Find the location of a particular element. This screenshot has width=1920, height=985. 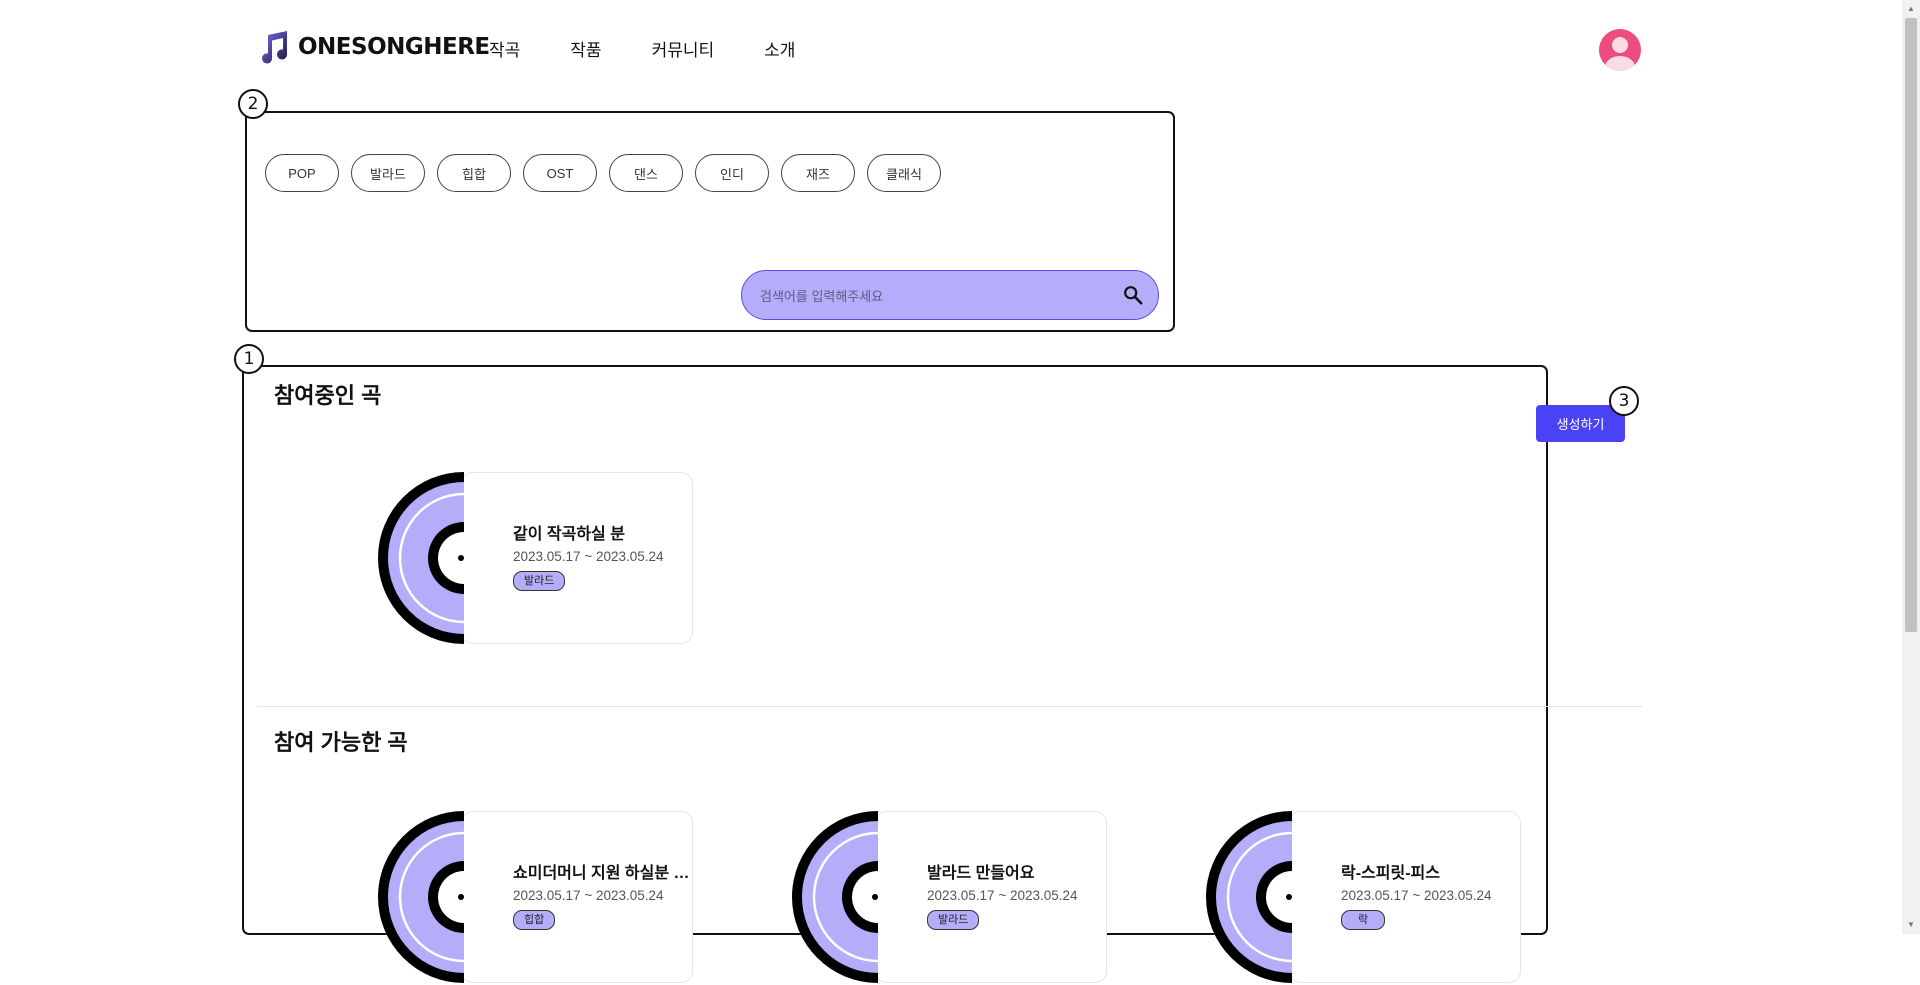

genre-chip-hiphop: 힙합 is located at coordinates (474, 173).